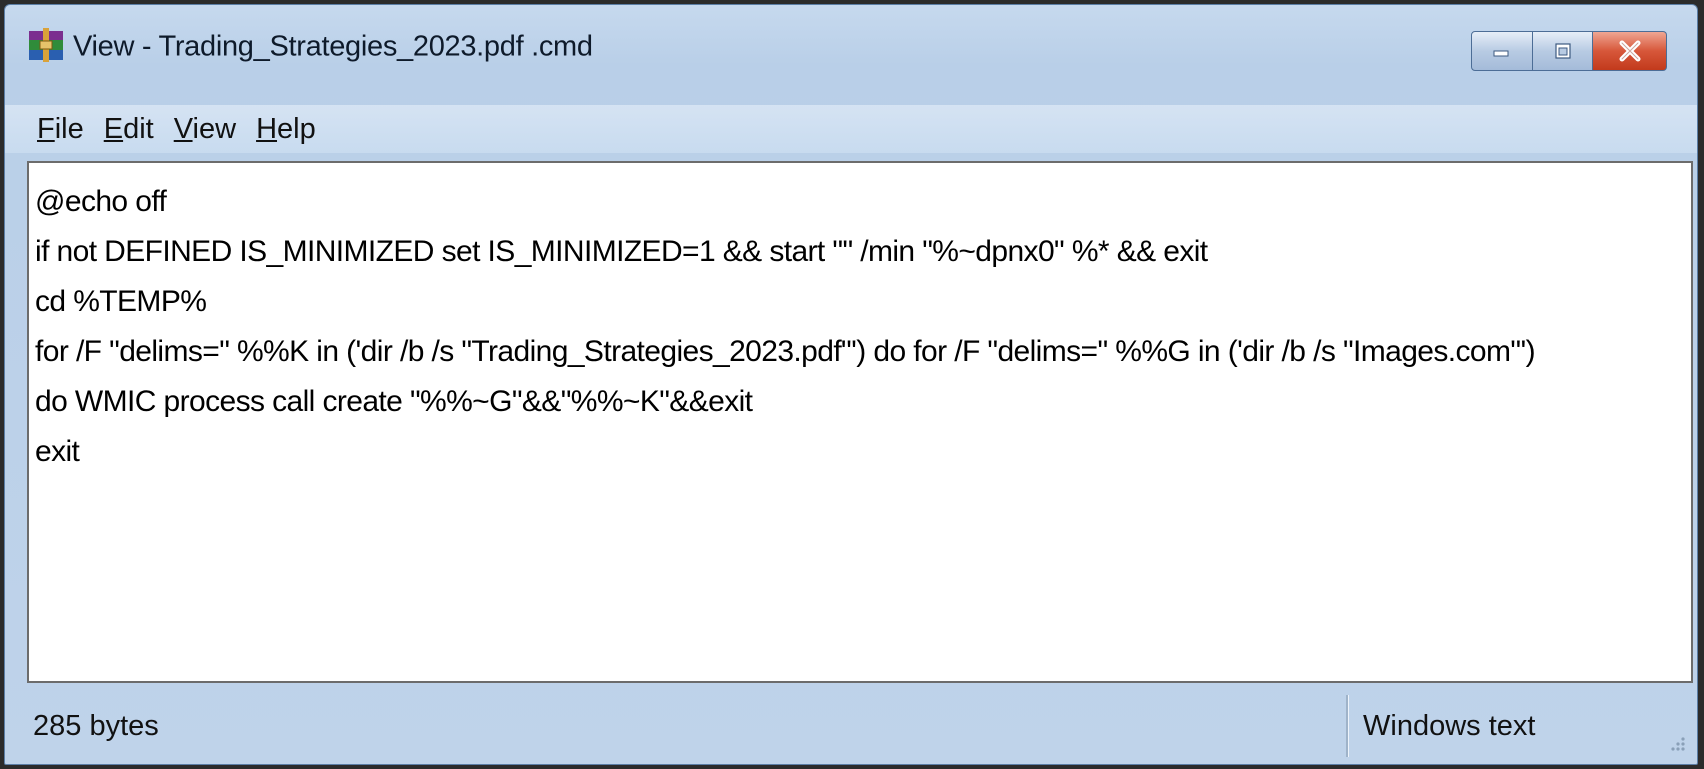 This screenshot has width=1704, height=769. I want to click on maximize-icon, so click(1562, 51).